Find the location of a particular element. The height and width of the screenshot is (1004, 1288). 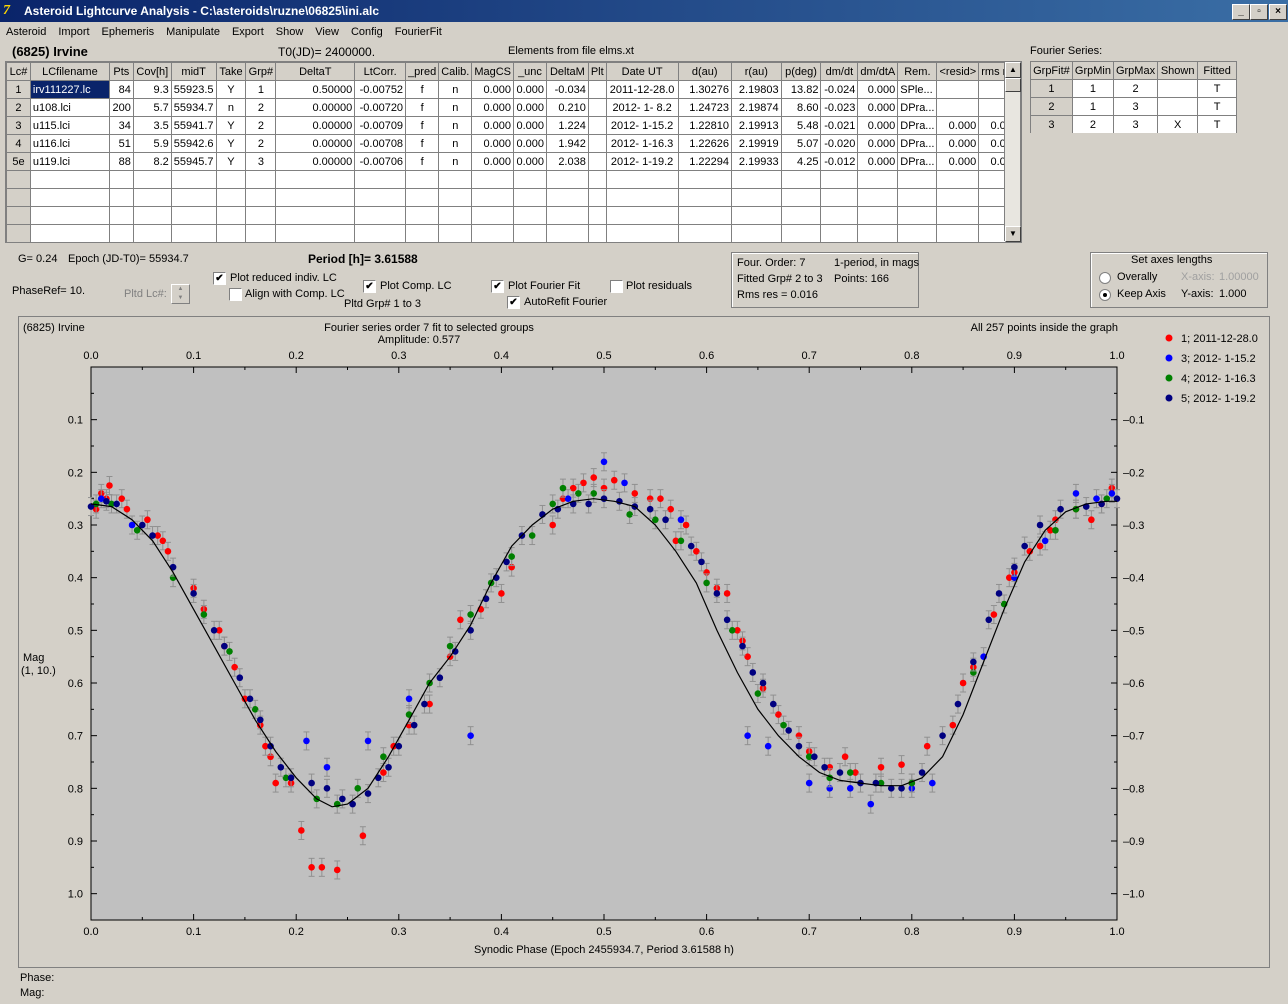

fourier-cell: 3 is located at coordinates (1135, 106).